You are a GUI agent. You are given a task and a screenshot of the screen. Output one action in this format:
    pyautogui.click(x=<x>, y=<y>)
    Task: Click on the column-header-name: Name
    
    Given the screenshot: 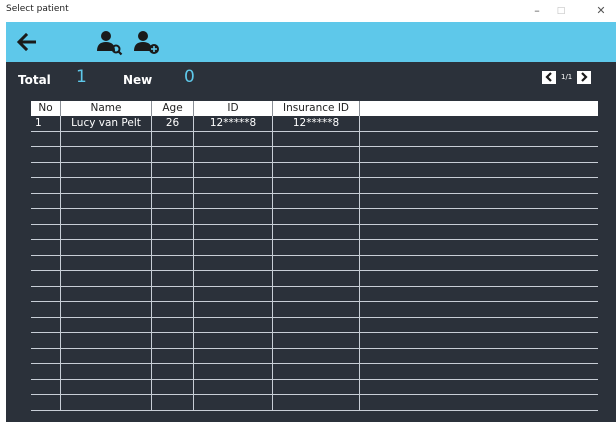 What is the action you would take?
    pyautogui.click(x=106, y=108)
    